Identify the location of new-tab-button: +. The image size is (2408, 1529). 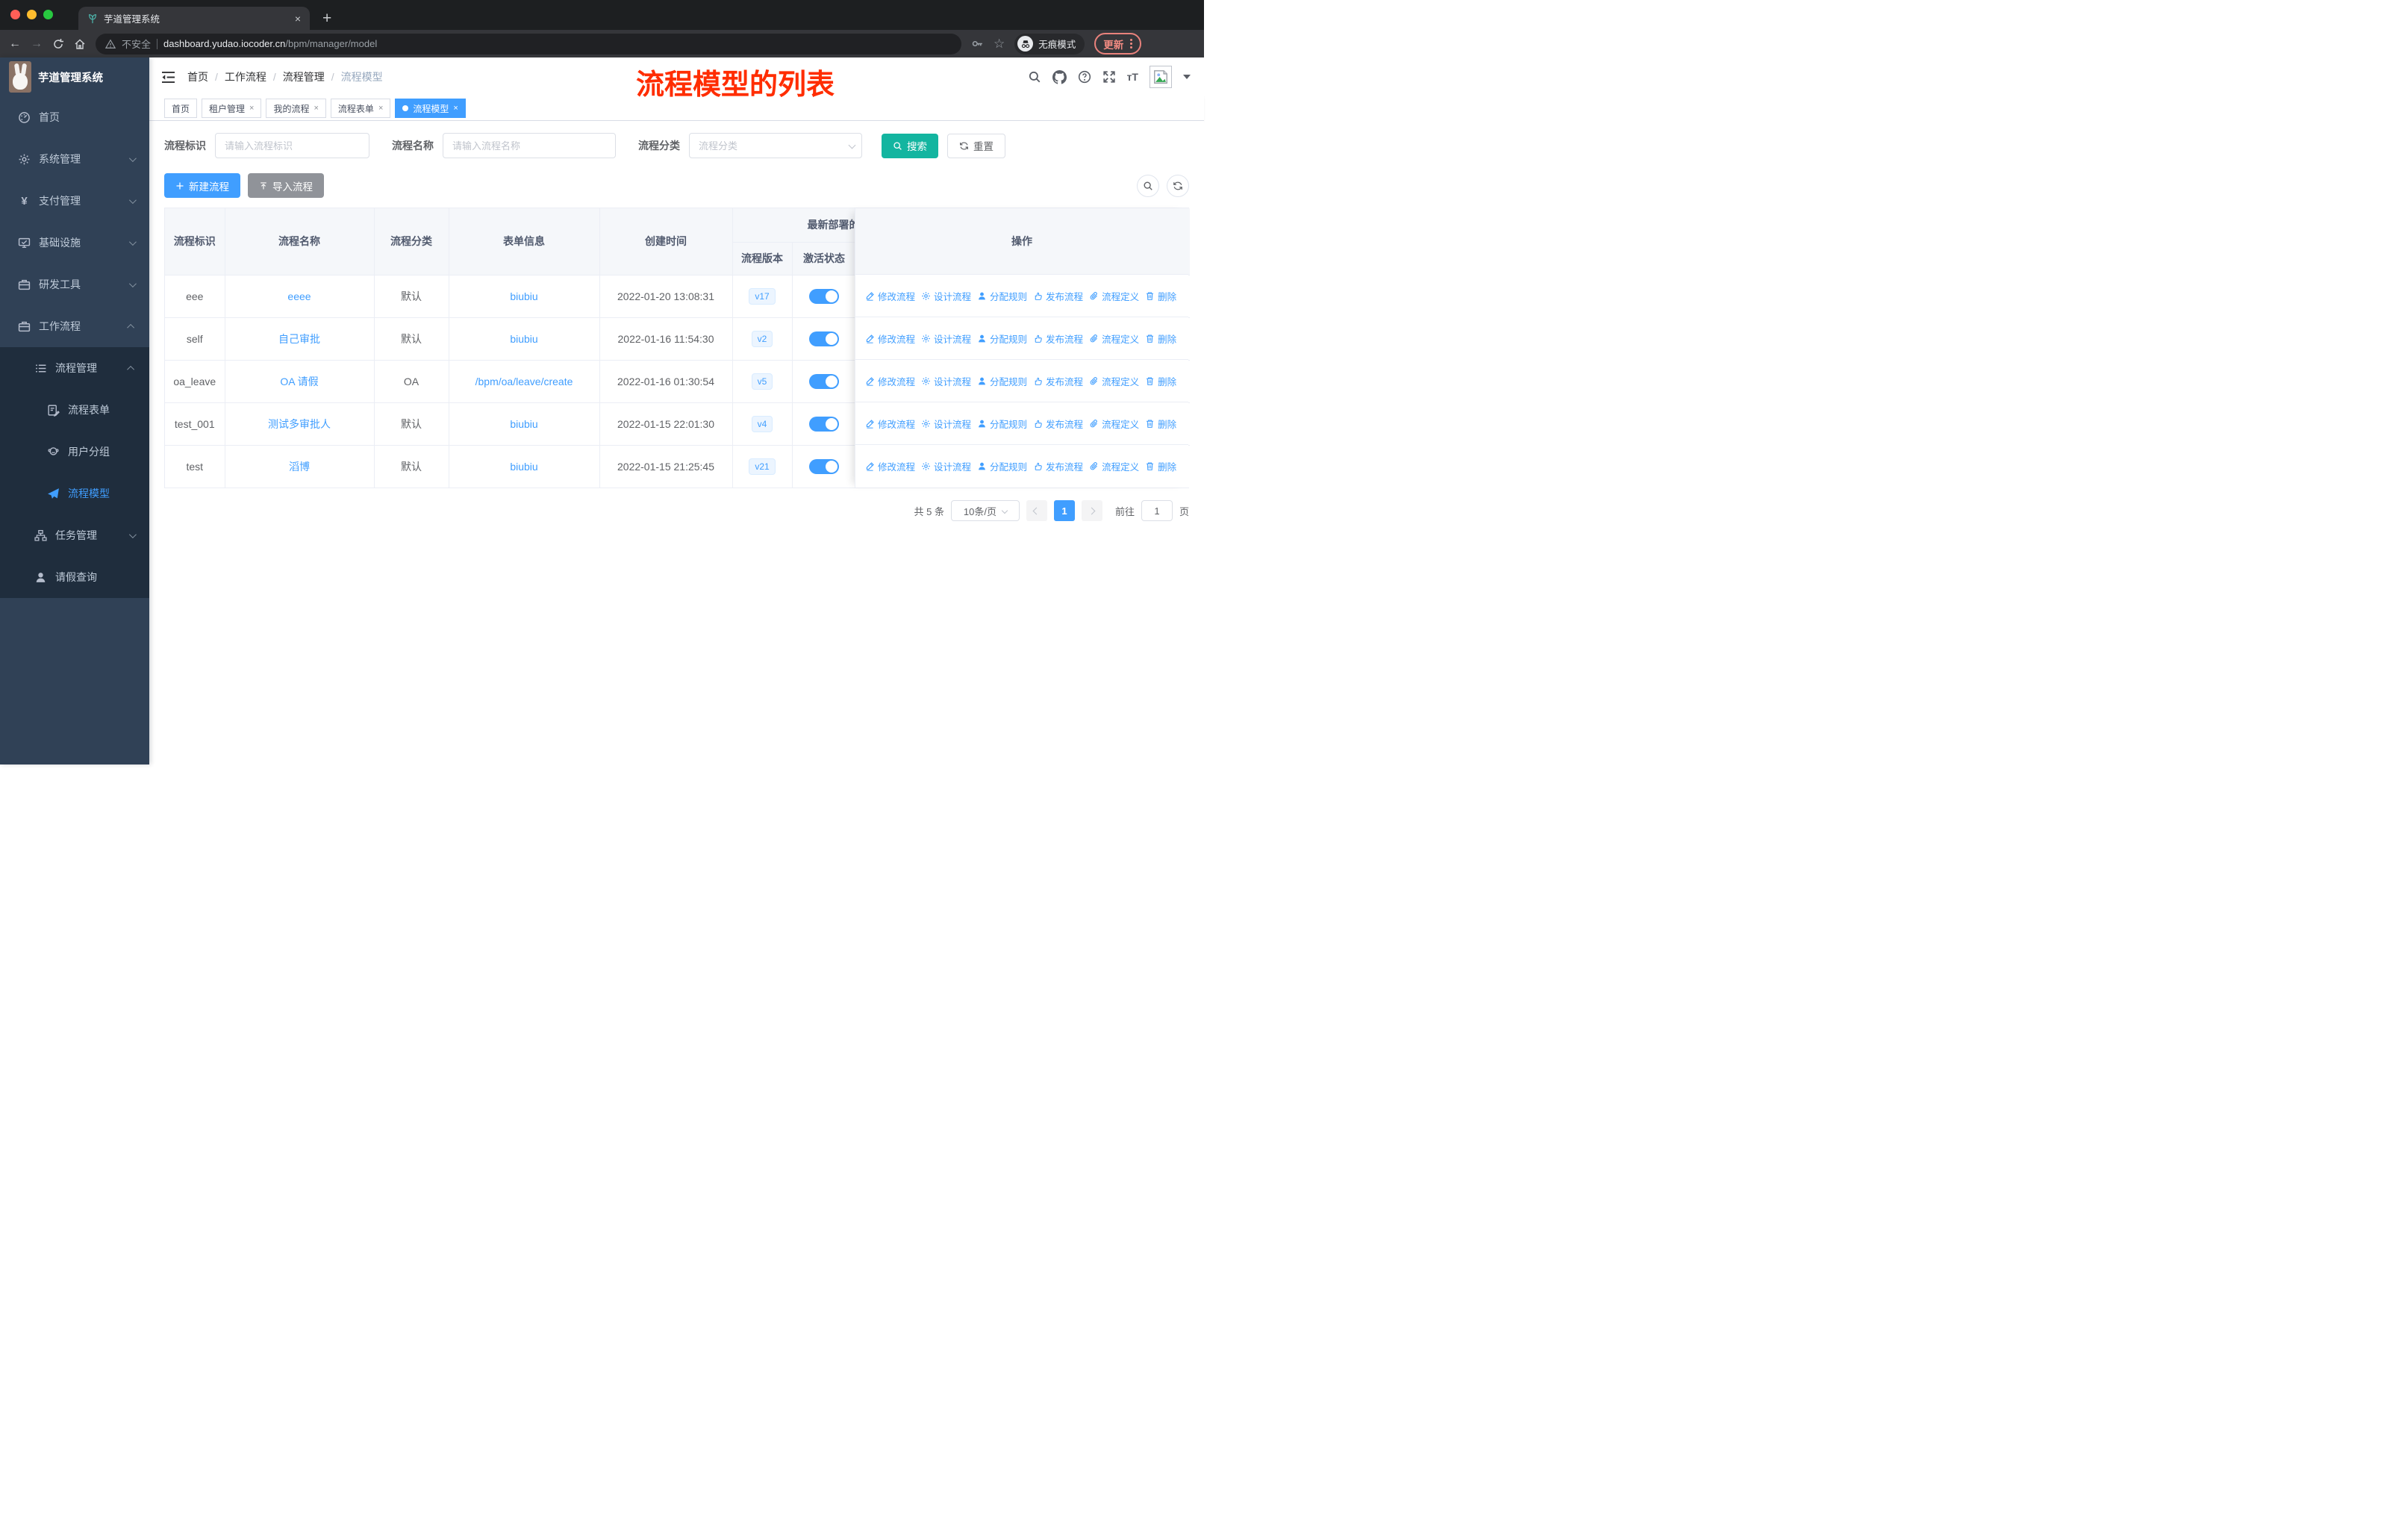
(326, 18).